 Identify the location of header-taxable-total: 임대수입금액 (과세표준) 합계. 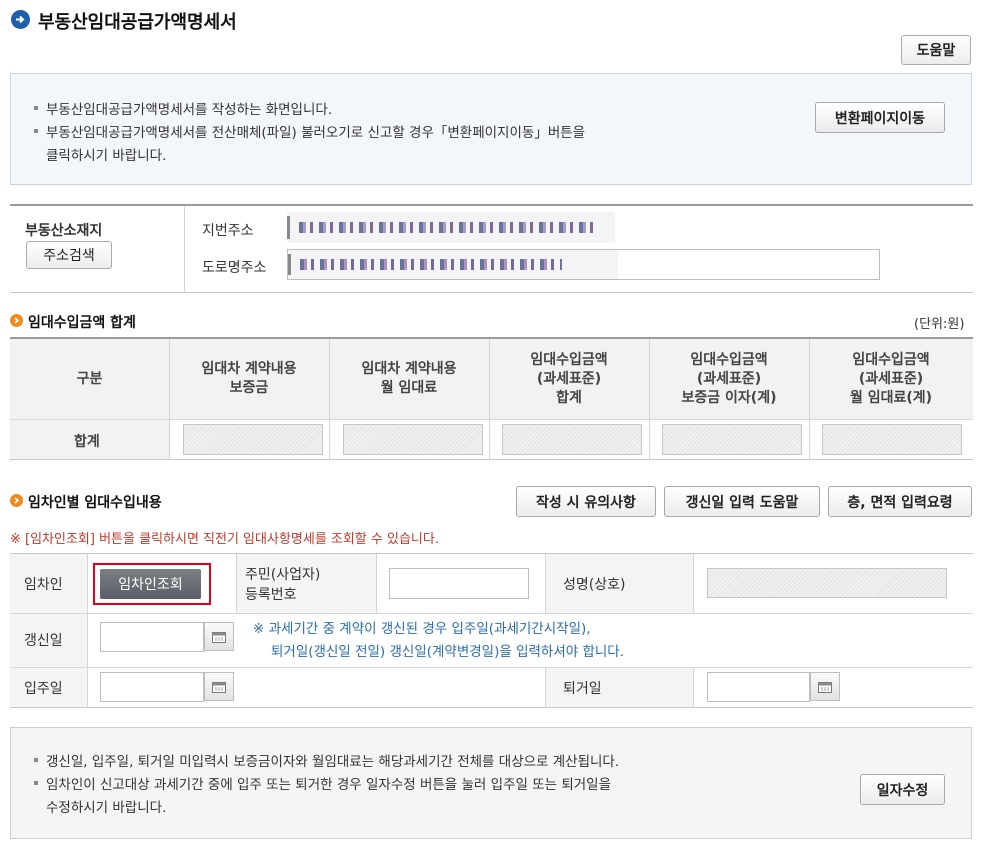
(569, 378).